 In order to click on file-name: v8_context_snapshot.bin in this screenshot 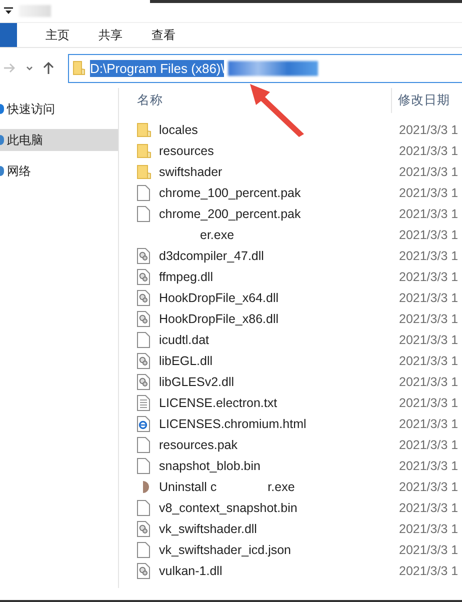, I will do `click(228, 507)`.